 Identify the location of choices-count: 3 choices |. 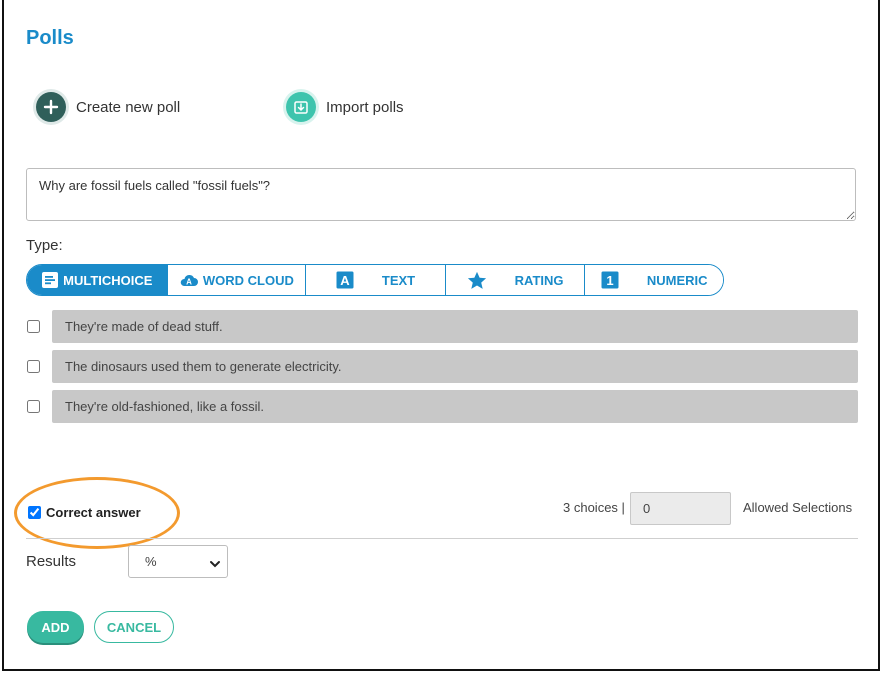
(594, 507).